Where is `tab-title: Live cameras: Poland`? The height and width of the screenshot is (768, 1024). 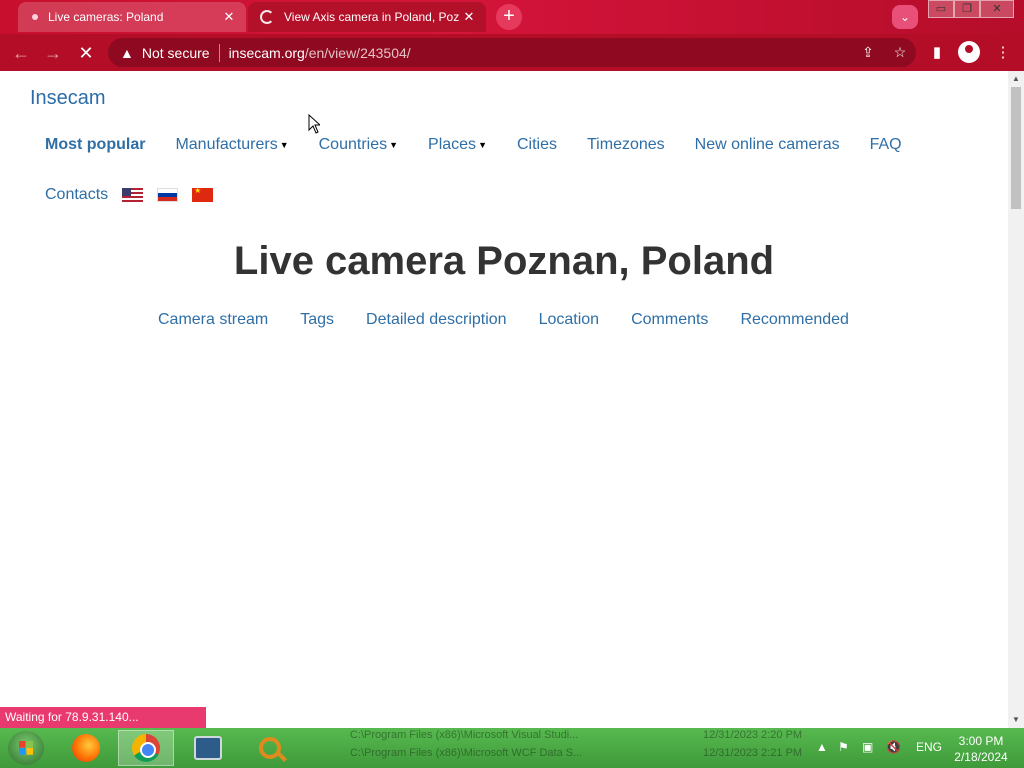 tab-title: Live cameras: Poland is located at coordinates (106, 17).